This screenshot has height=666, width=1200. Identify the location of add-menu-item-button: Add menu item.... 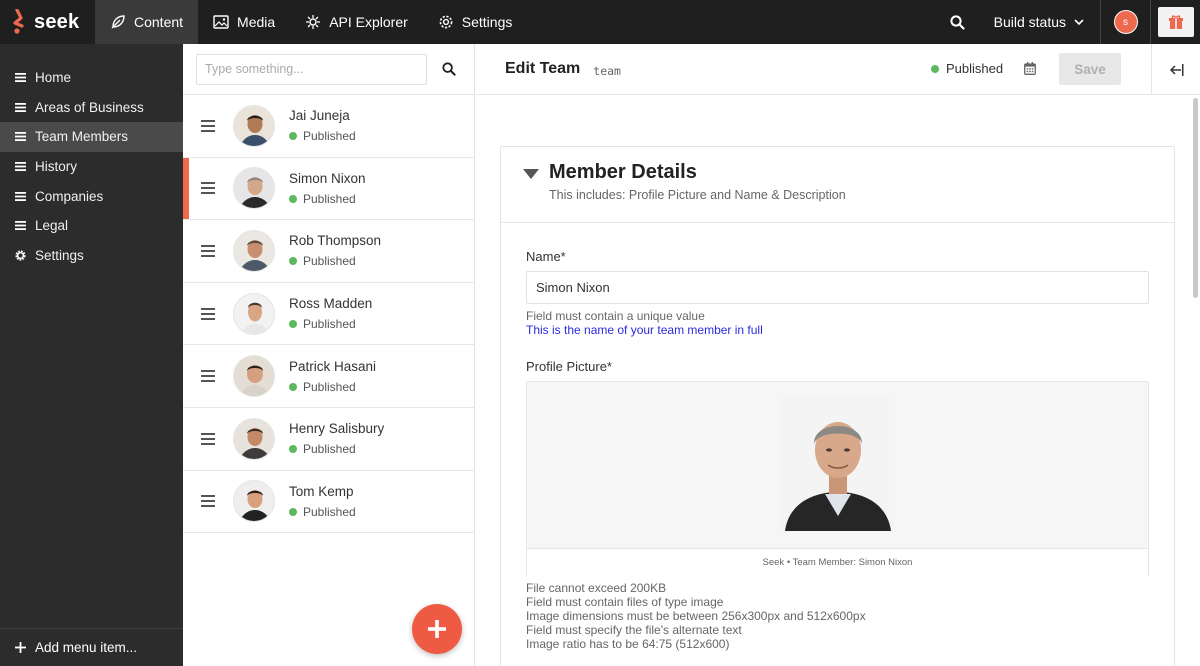
(91, 647).